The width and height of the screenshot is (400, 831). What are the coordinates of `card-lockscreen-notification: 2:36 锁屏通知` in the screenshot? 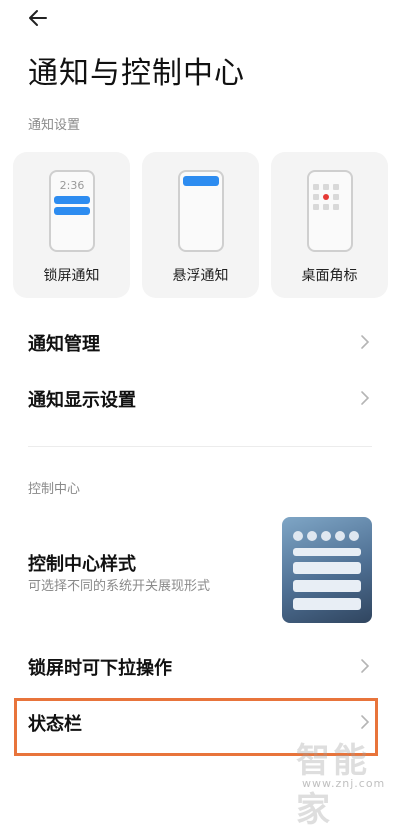 It's located at (71, 225).